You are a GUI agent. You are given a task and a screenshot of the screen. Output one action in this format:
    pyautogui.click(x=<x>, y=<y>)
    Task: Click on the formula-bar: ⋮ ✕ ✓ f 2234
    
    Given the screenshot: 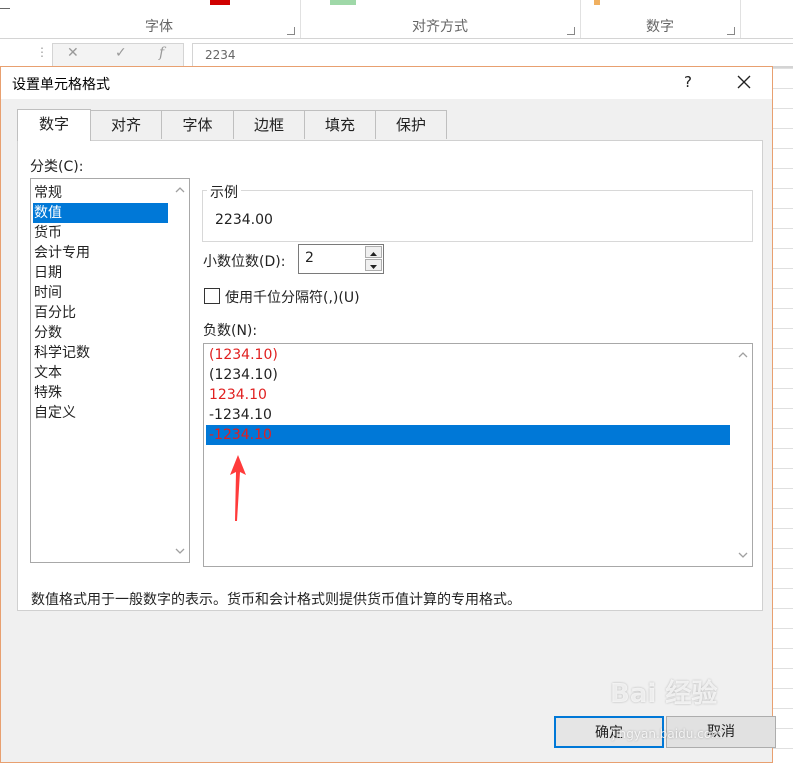 What is the action you would take?
    pyautogui.click(x=396, y=53)
    